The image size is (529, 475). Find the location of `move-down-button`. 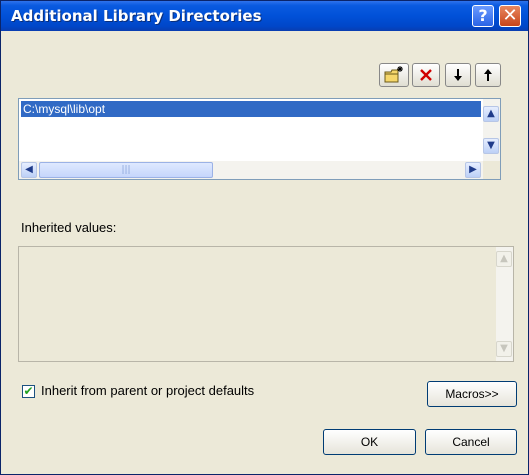

move-down-button is located at coordinates (458, 75).